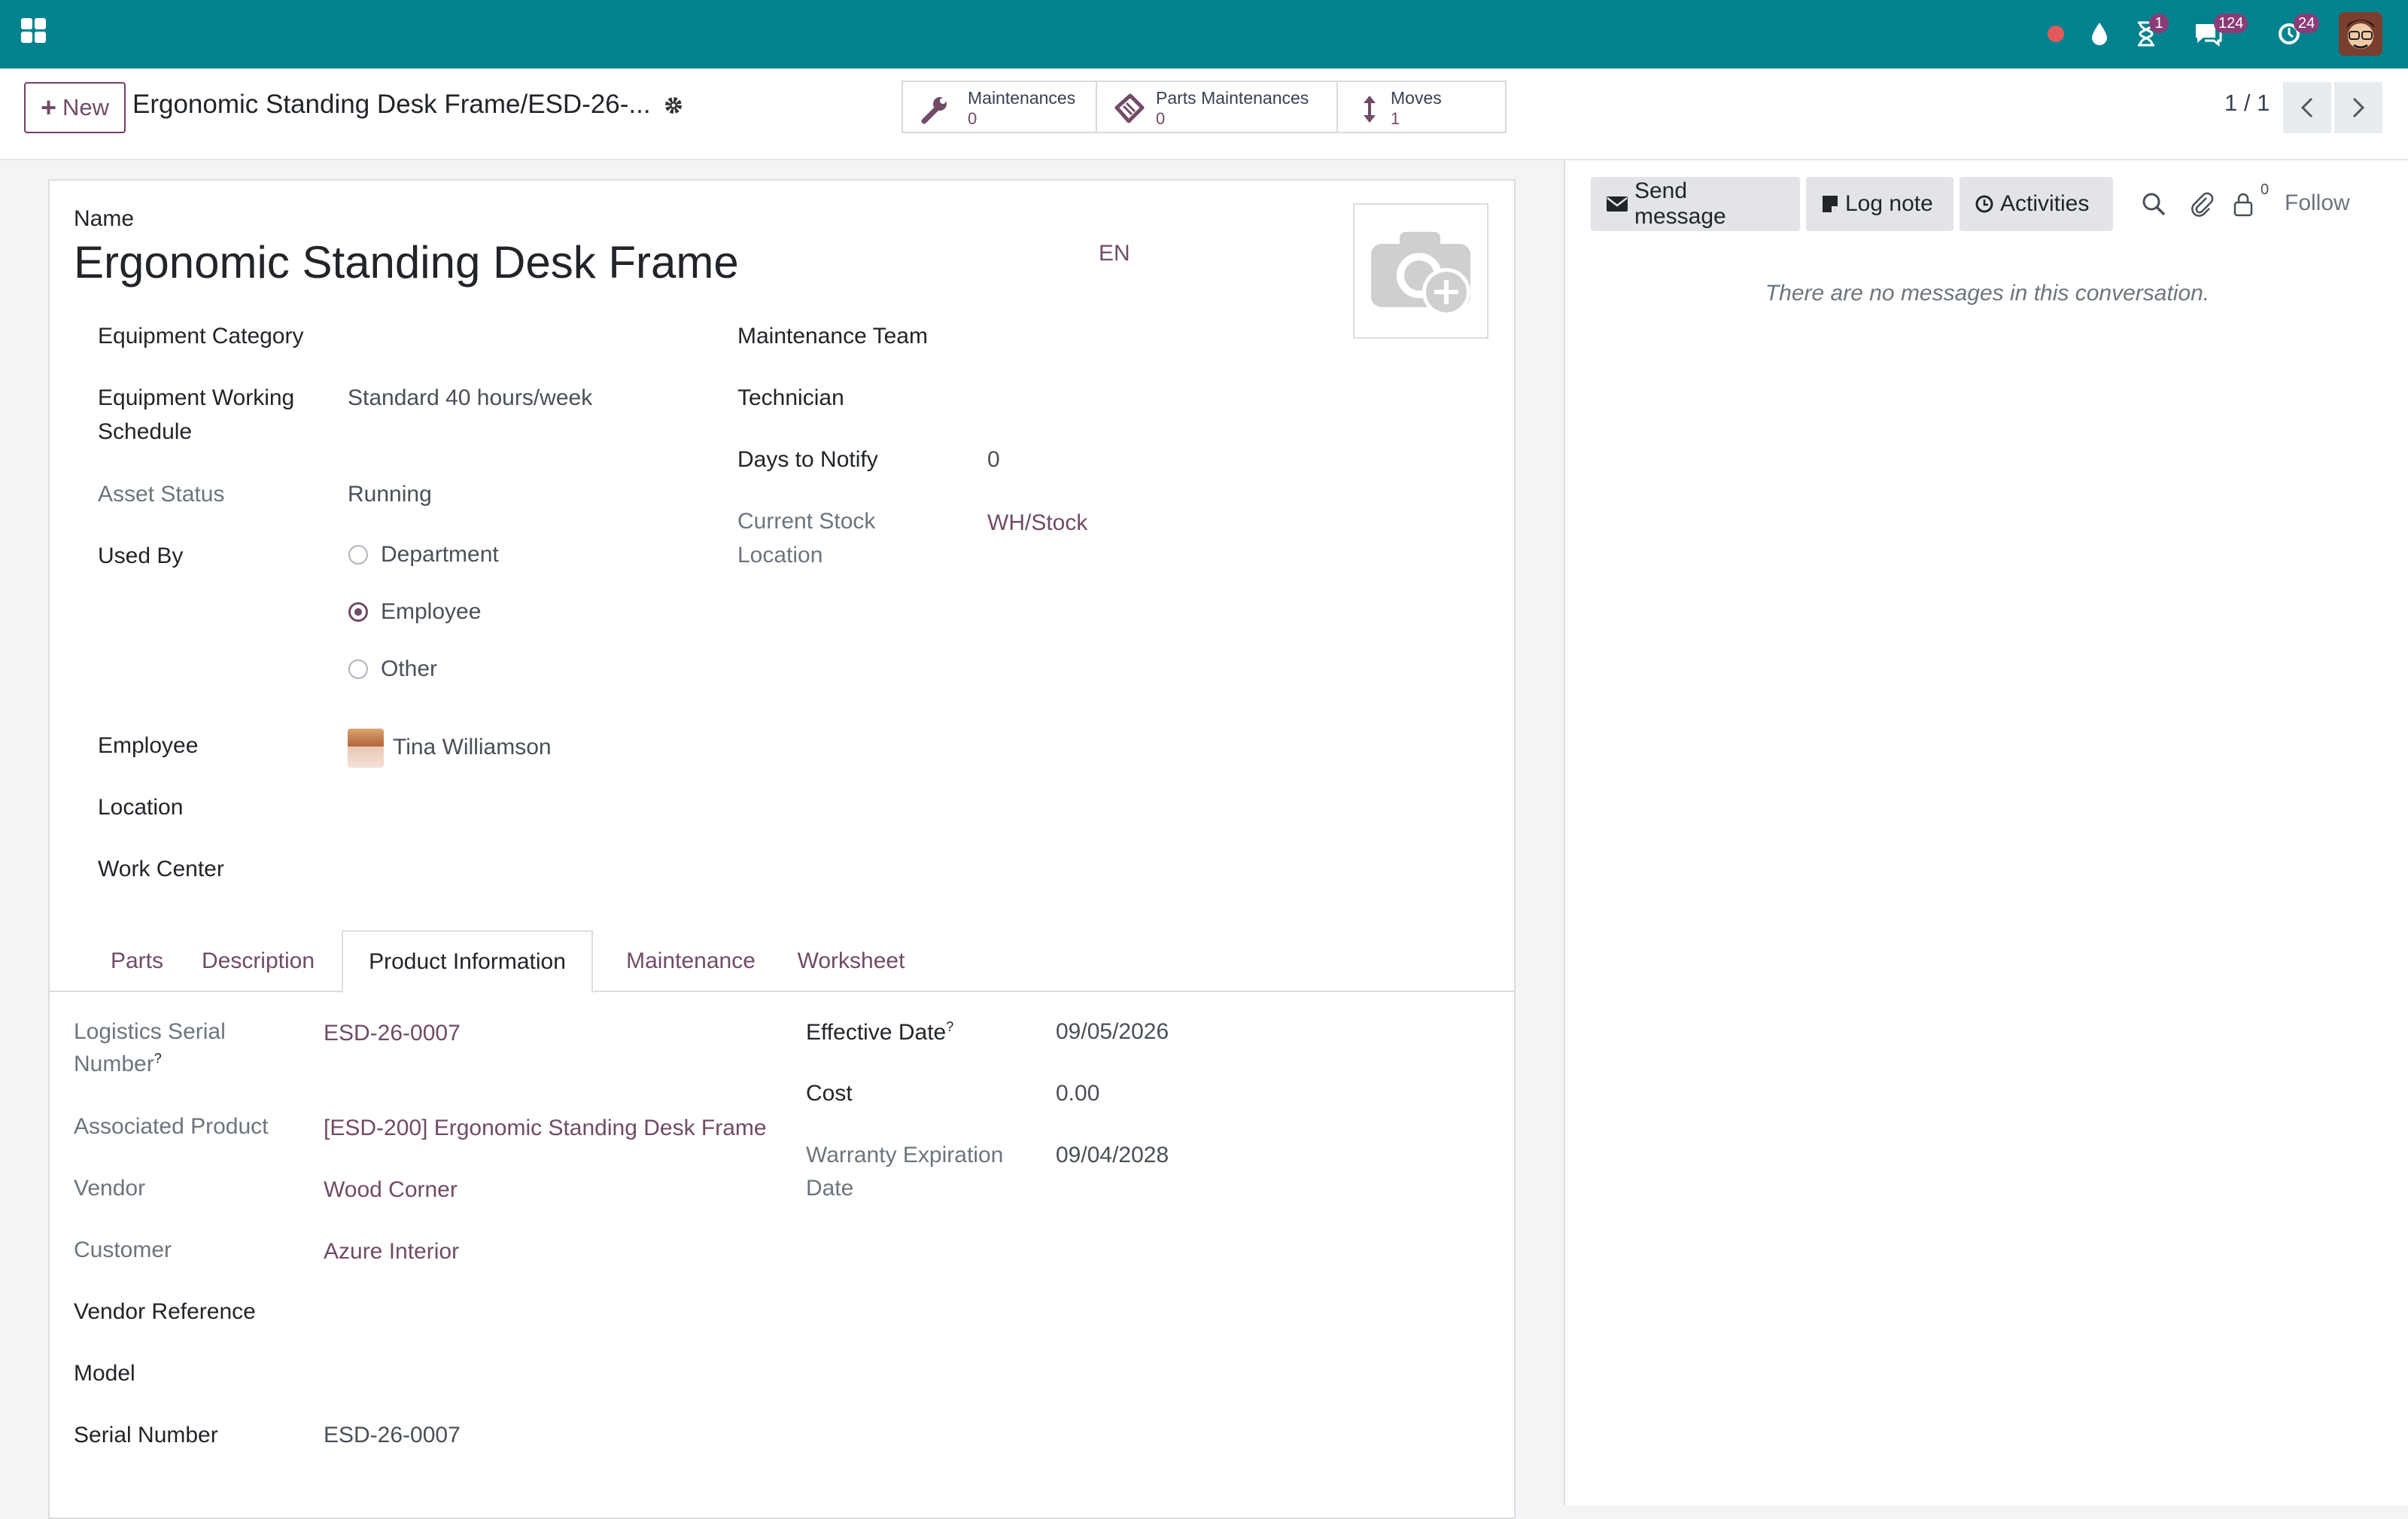  I want to click on used-by-label: Used By, so click(141, 555).